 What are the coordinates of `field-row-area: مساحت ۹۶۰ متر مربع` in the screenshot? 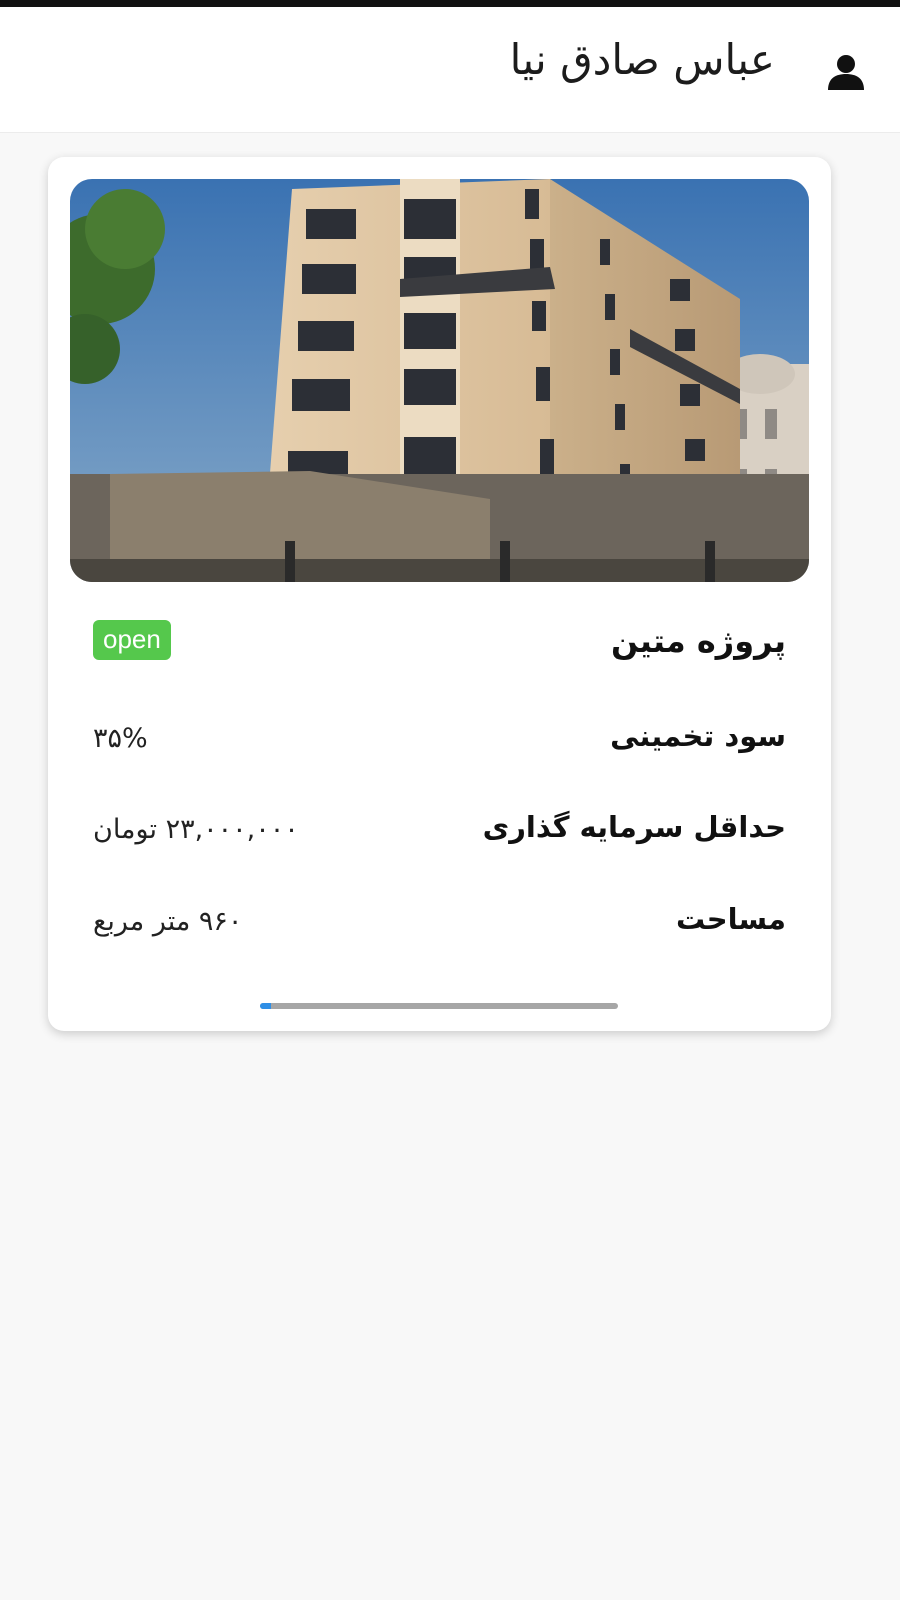 It's located at (439, 932).